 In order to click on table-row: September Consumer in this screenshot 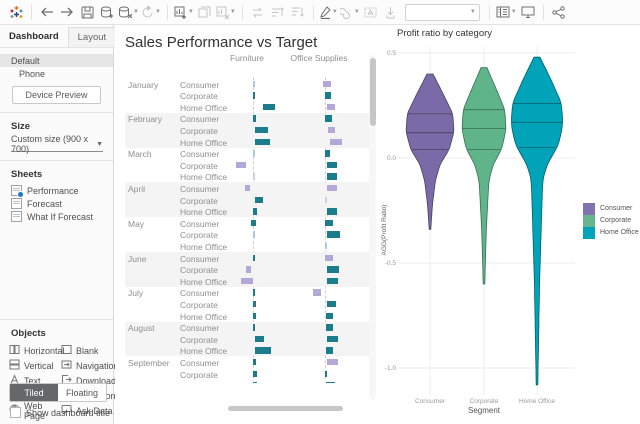, I will do `click(247, 362)`.